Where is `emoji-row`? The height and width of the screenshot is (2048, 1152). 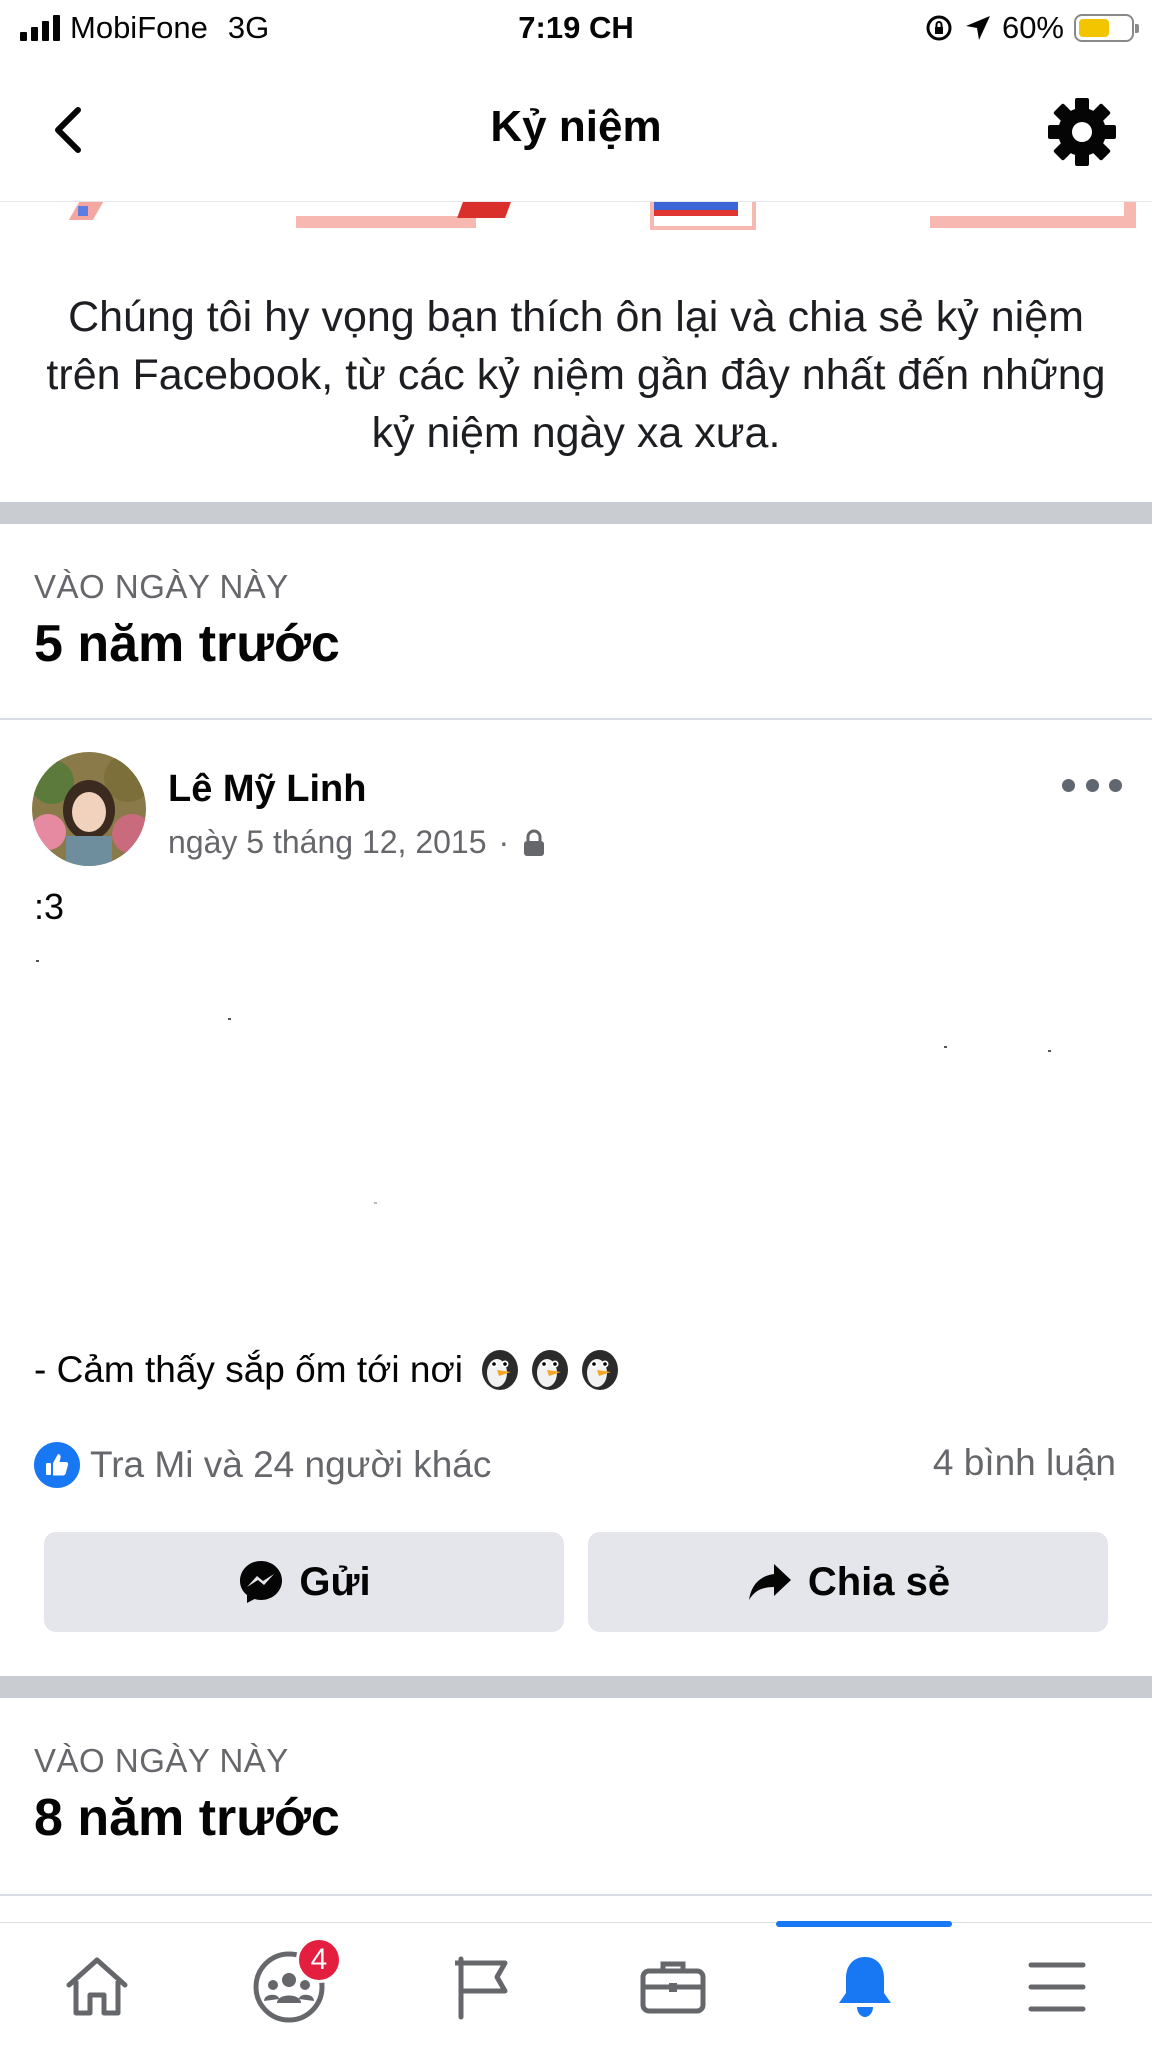
emoji-row is located at coordinates (550, 1370).